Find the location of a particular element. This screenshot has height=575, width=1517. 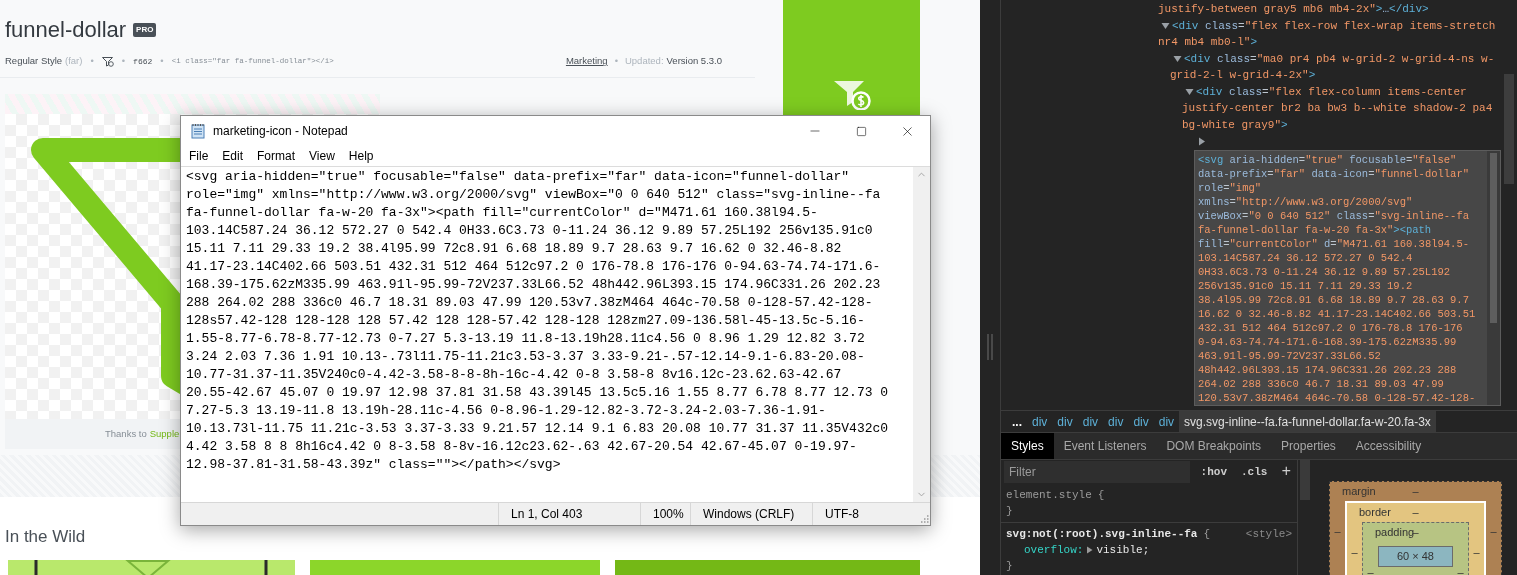

status-text: UTF-8 is located at coordinates (842, 514).